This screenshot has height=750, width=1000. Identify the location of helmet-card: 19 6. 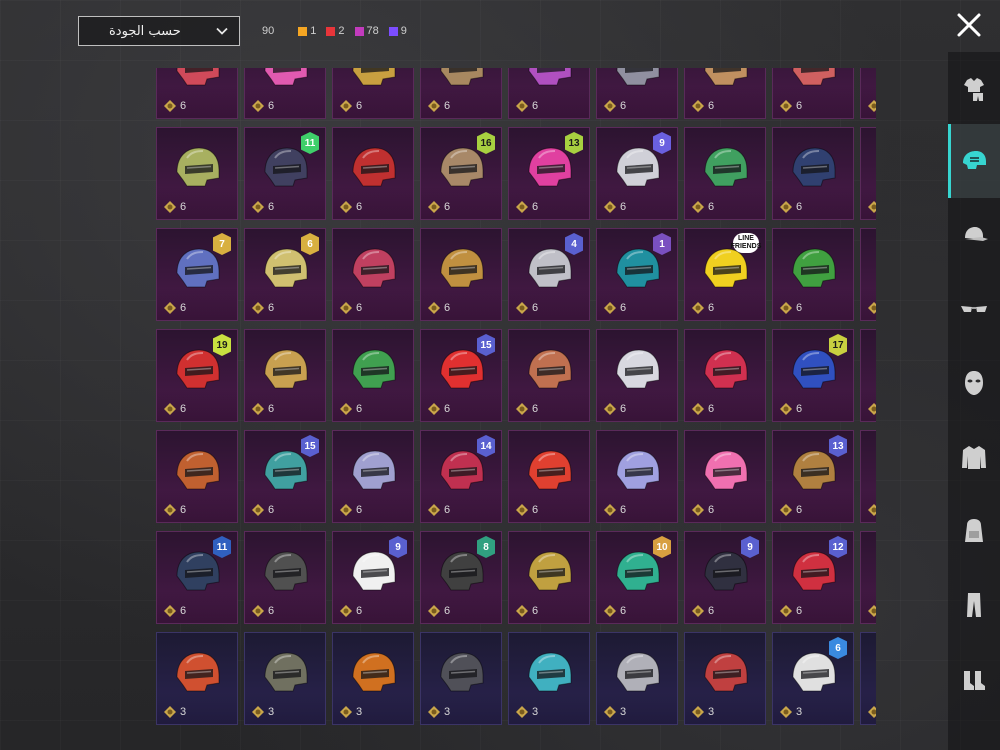
(197, 375).